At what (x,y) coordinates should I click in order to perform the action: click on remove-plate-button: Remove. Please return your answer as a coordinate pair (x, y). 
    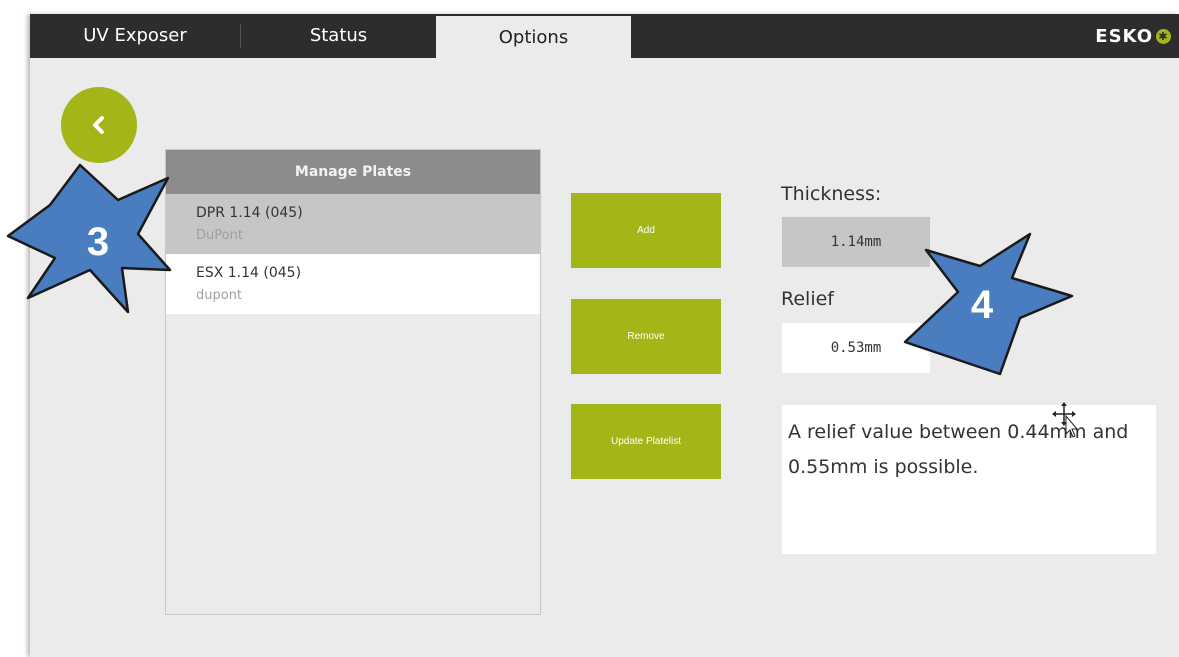
    Looking at the image, I should click on (646, 336).